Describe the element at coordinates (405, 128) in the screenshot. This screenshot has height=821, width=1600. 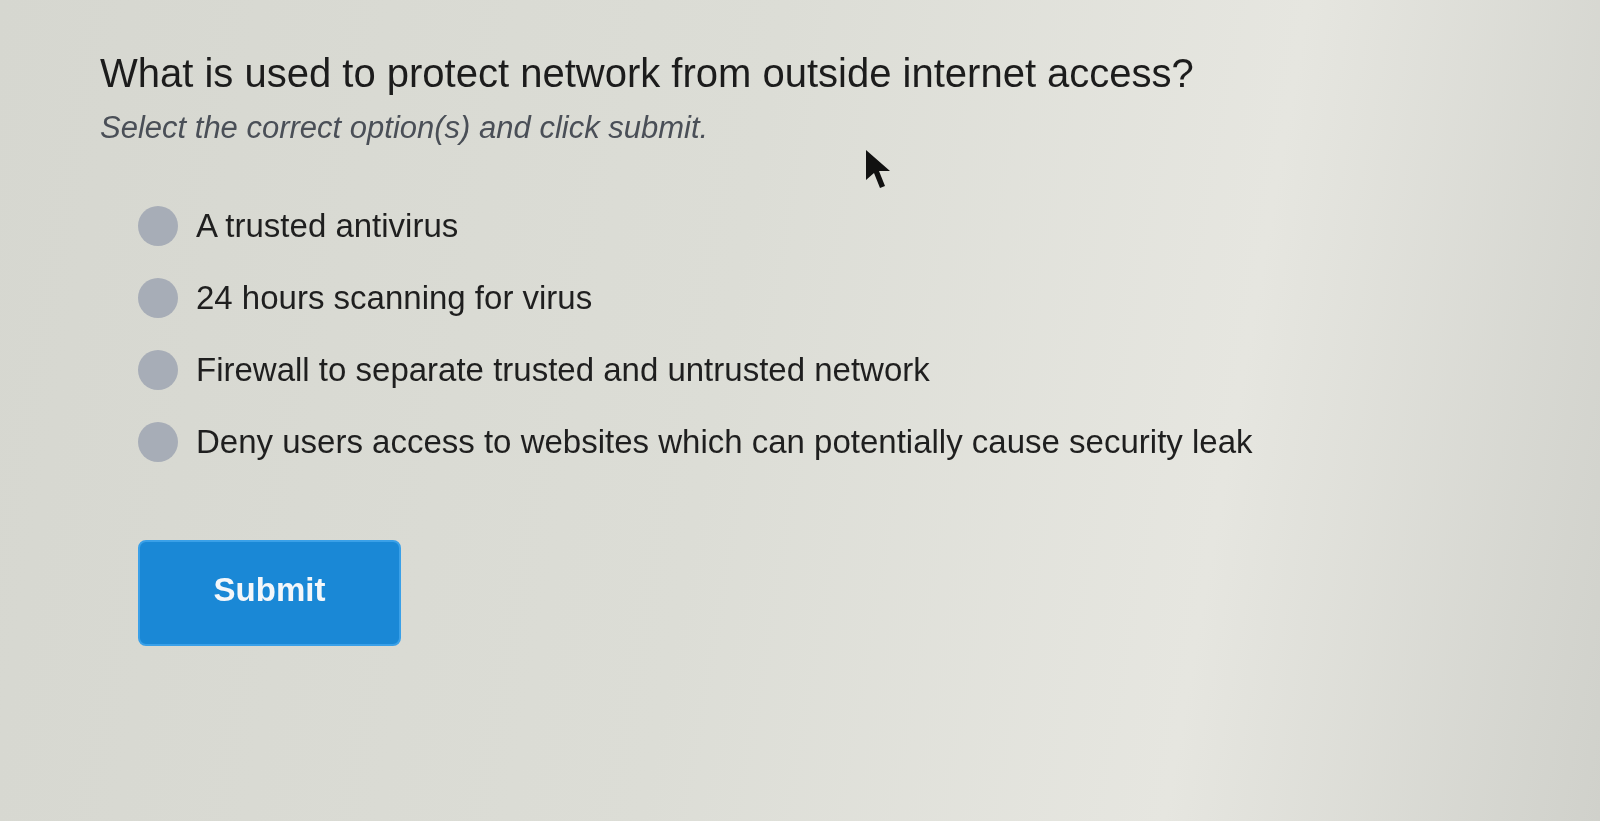
I see `instruction-text: Select the correct option(s) and click submit.` at that location.